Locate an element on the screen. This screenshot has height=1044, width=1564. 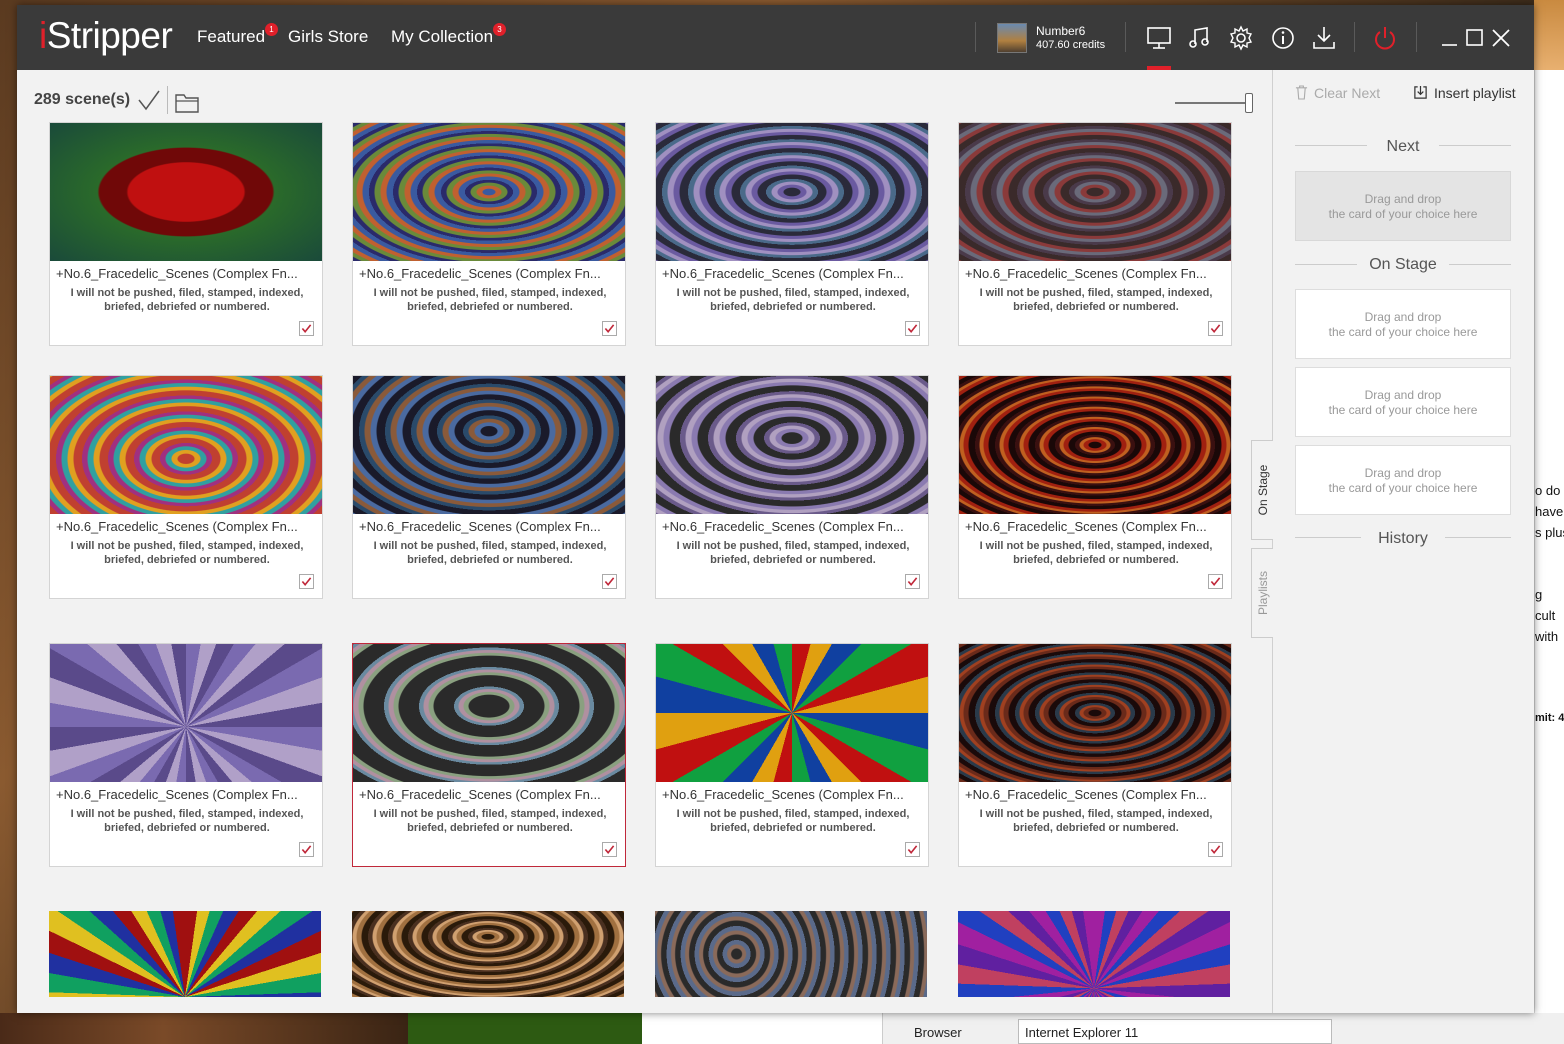
nav-girls-store: Girls Store is located at coordinates (328, 37).